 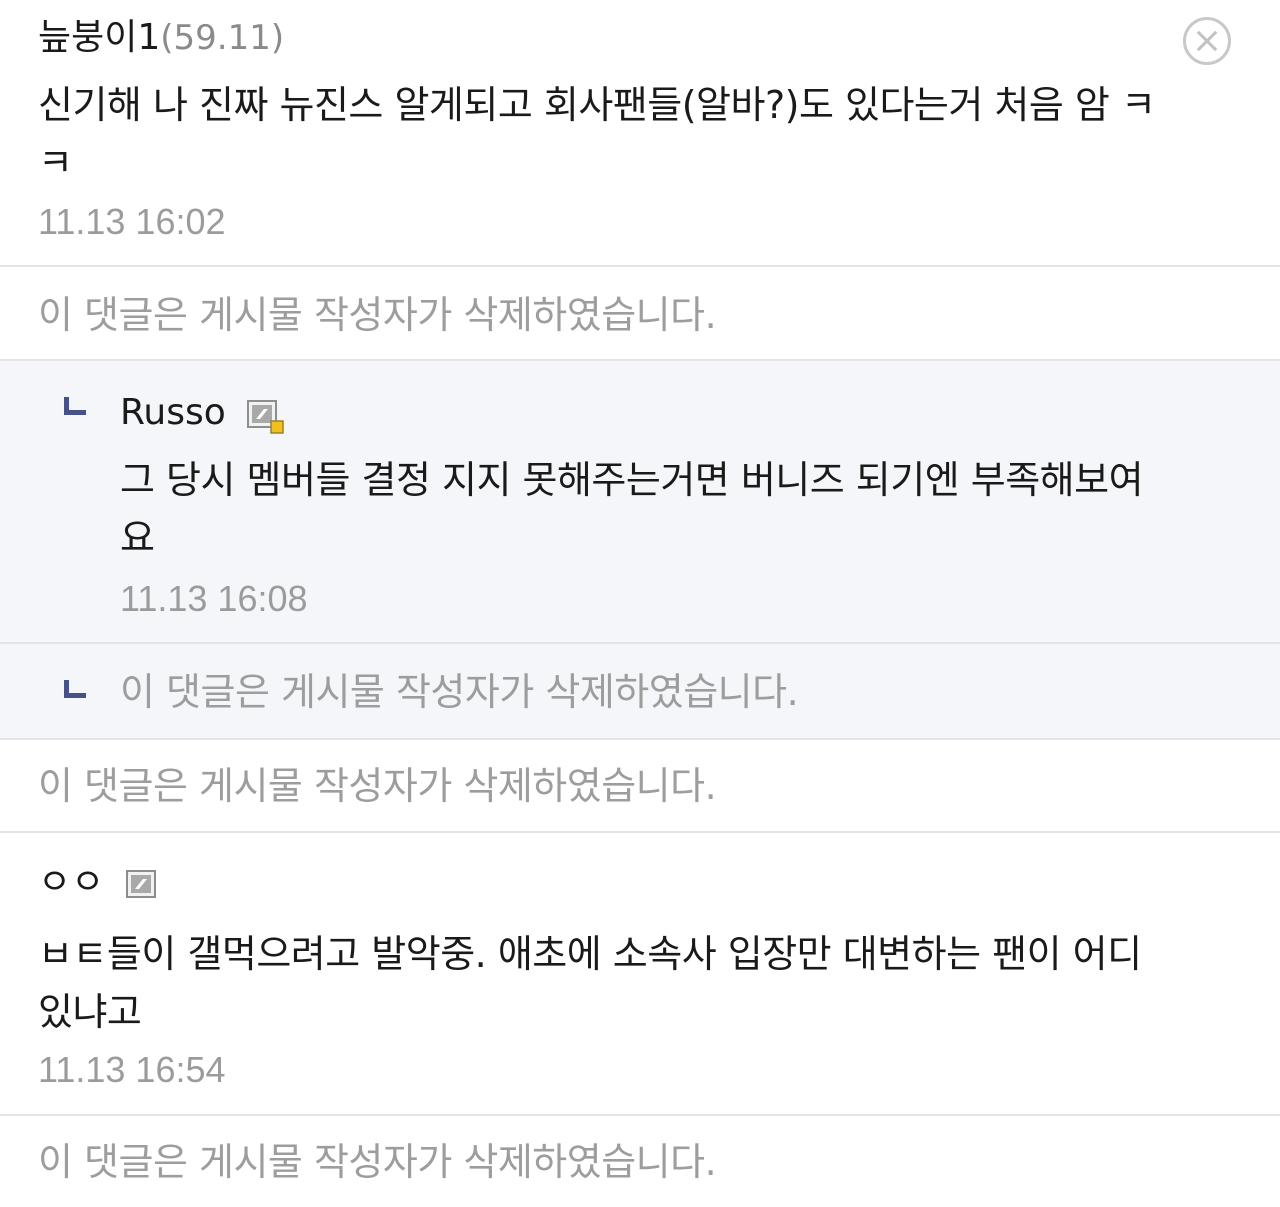 I want to click on comment-text-line: 그 당시 멤버들 결정 지지 못해주는거면 버니즈 되기엔 부족해보여, so click(x=632, y=480).